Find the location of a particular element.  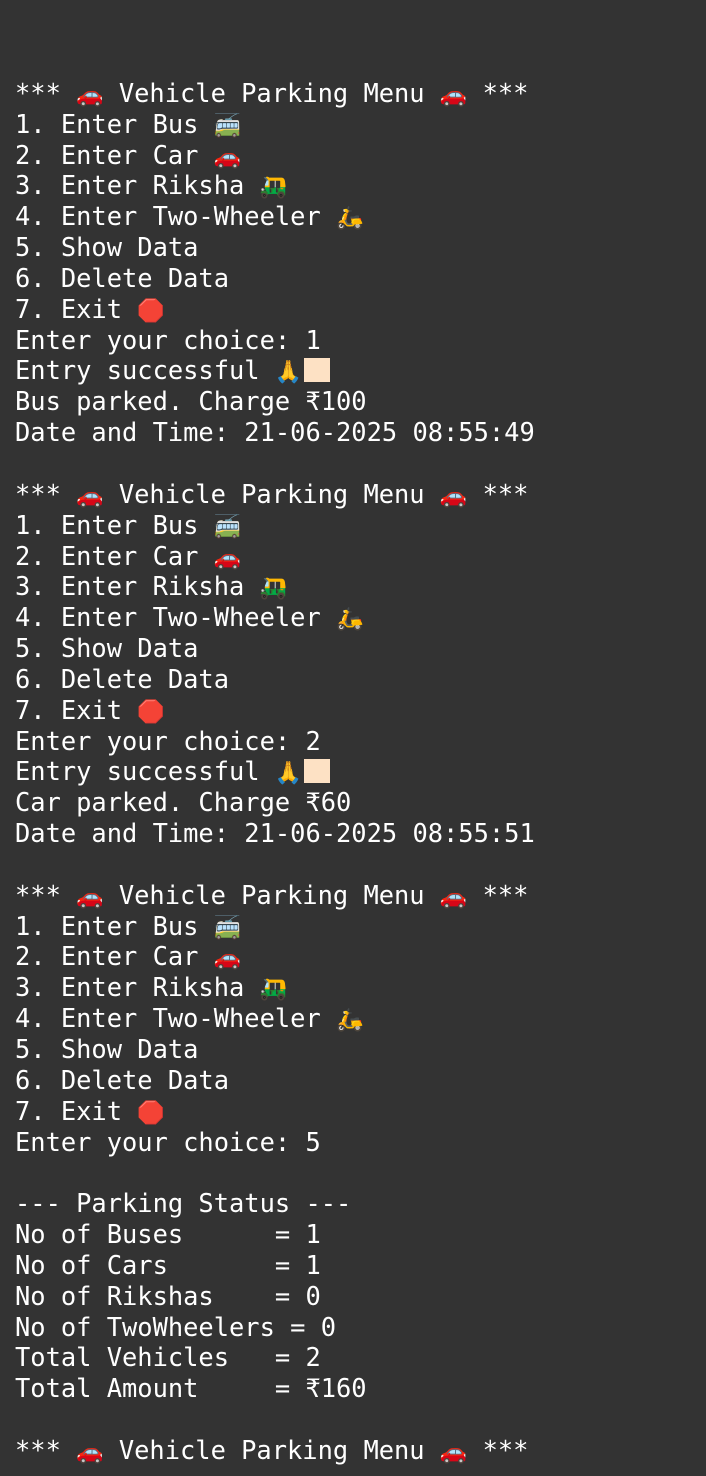

parked-message: Bus parked. Charge ₹100 is located at coordinates (191, 401).